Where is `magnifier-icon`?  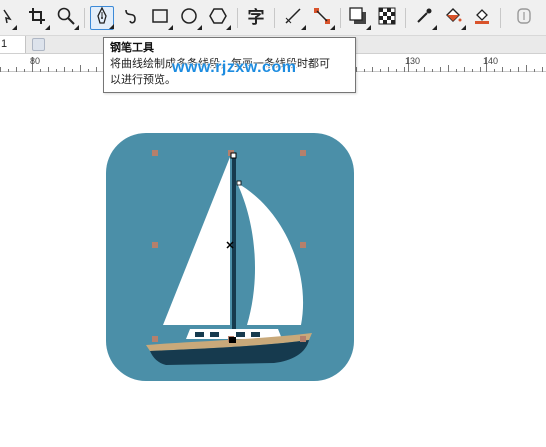
magnifier-icon is located at coordinates (66, 18).